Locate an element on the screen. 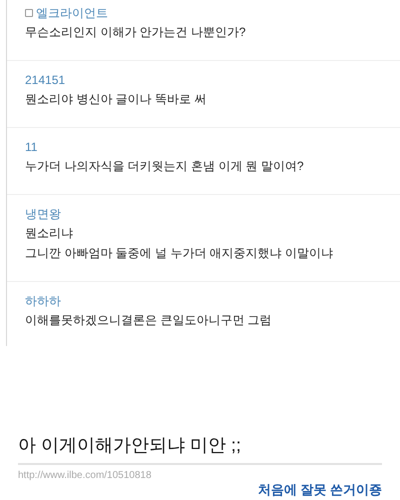 The height and width of the screenshot is (500, 400). comment-text: 뭔소리야 병신아 글이나 똑바로 써 is located at coordinates (116, 99).